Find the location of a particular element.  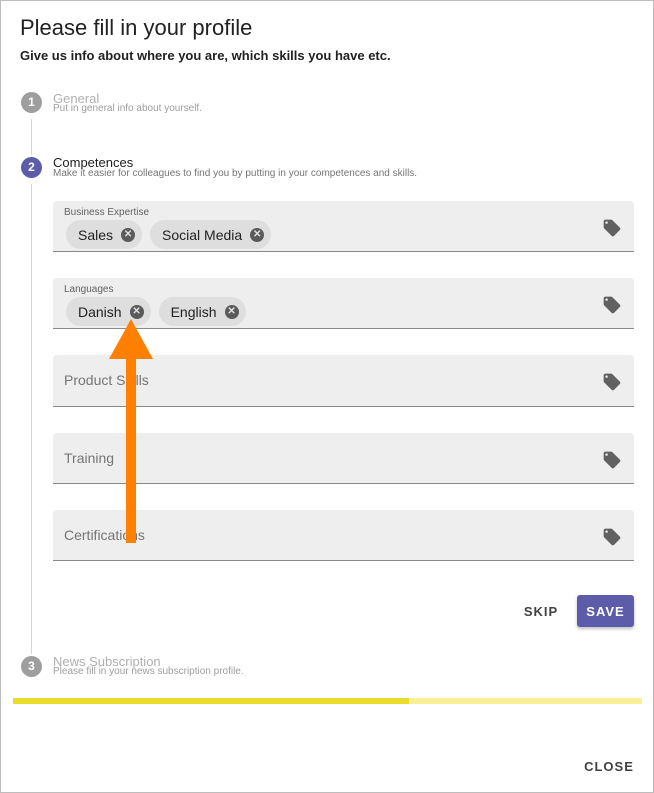

annotation-arrow is located at coordinates (131, 431).